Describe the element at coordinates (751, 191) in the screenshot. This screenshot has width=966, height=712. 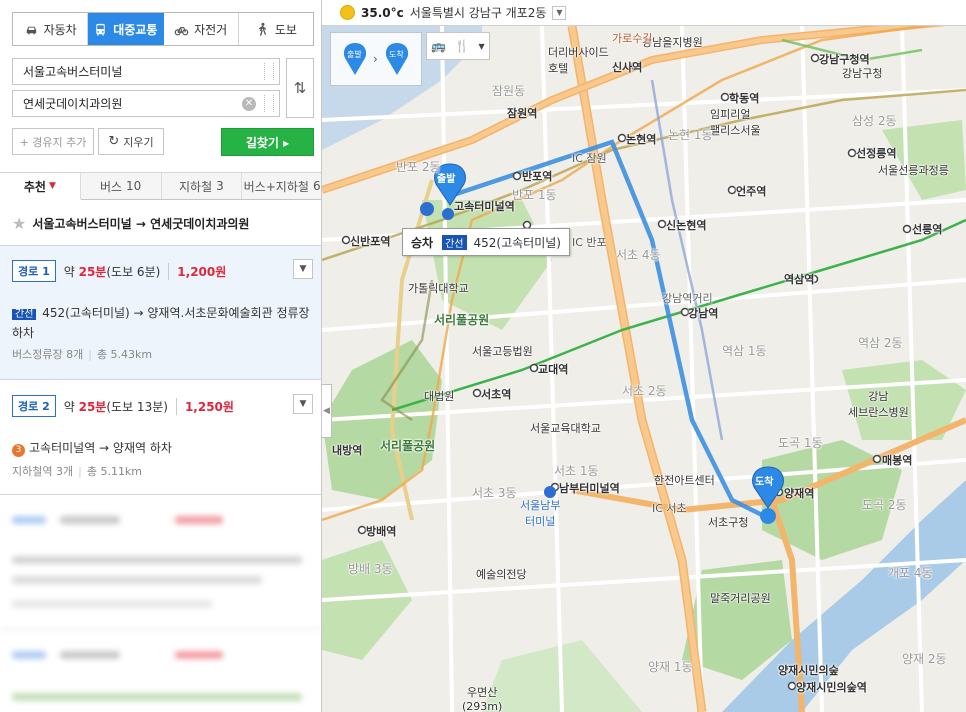
I see `map-label-eonju-station: 언주역` at that location.